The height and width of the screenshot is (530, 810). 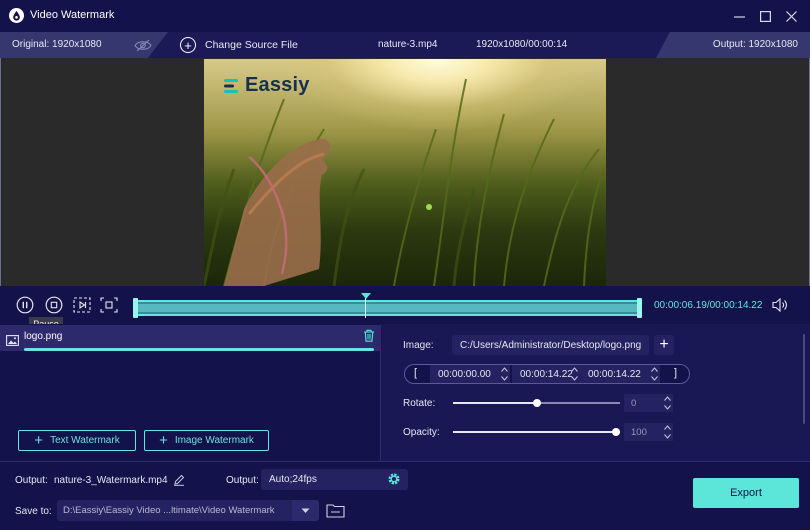 I want to click on duration-field: 00:00:14.22, so click(x=620, y=374).